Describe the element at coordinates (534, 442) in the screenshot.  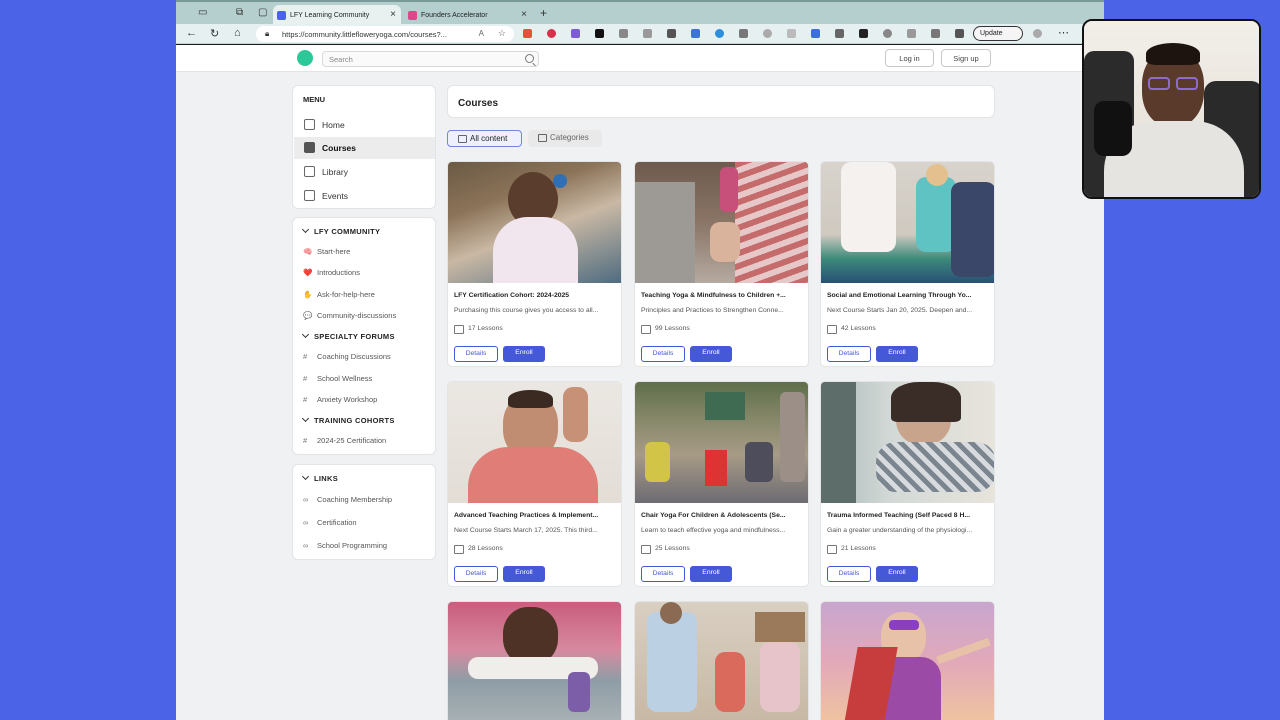
I see `course-image` at that location.